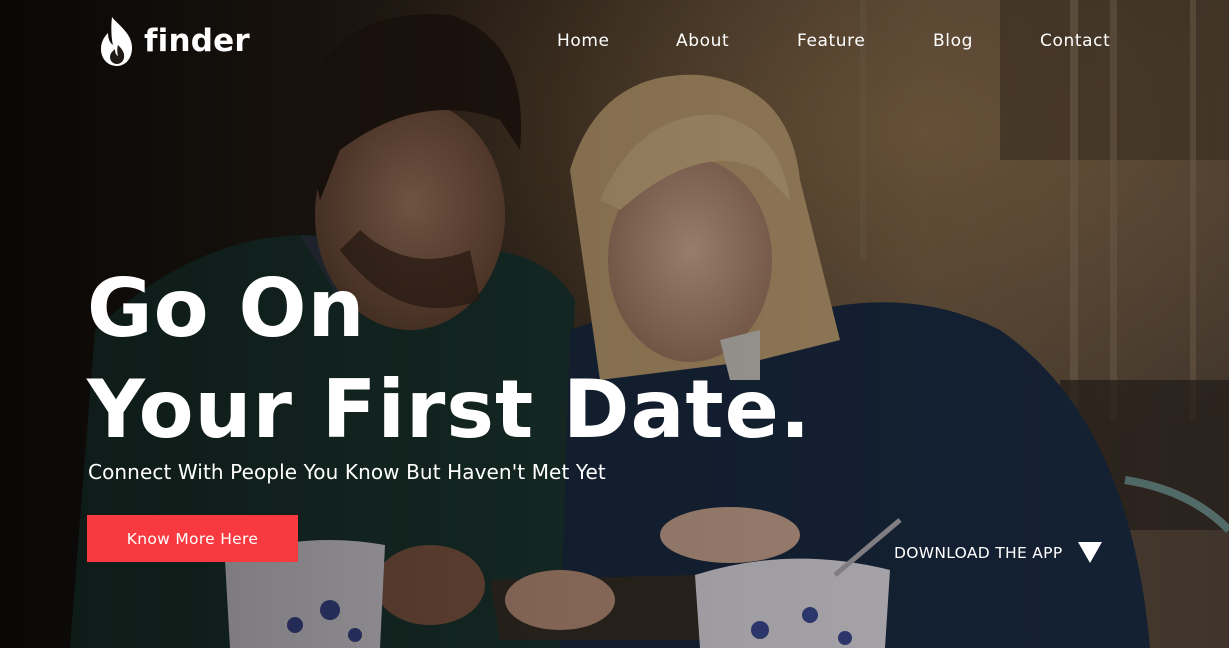 Image resolution: width=1229 pixels, height=648 pixels. What do you see at coordinates (953, 41) in the screenshot?
I see `nav-item-blog: Blog` at bounding box center [953, 41].